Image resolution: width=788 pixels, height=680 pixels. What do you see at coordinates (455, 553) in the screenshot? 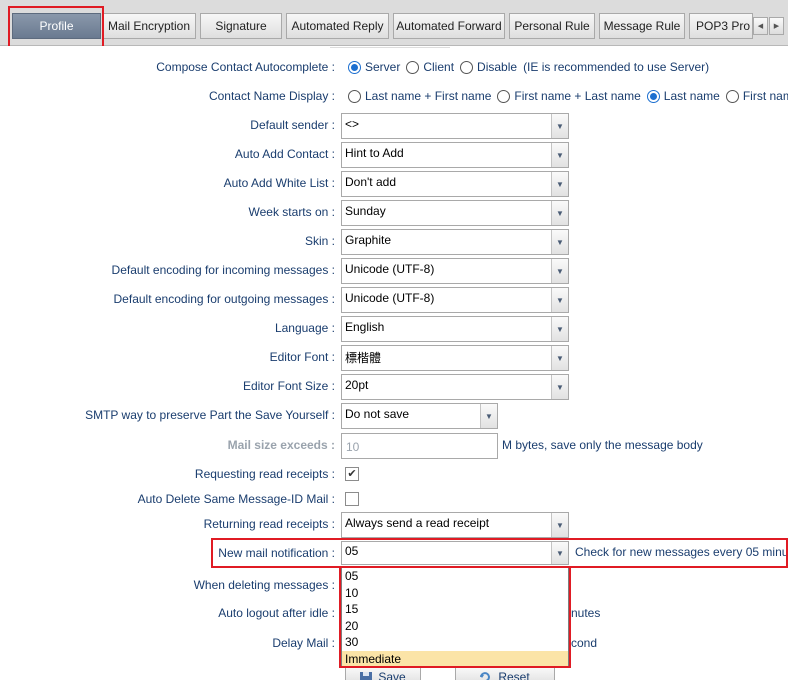
I see `new-mail-notification-select: 05 ▼` at bounding box center [455, 553].